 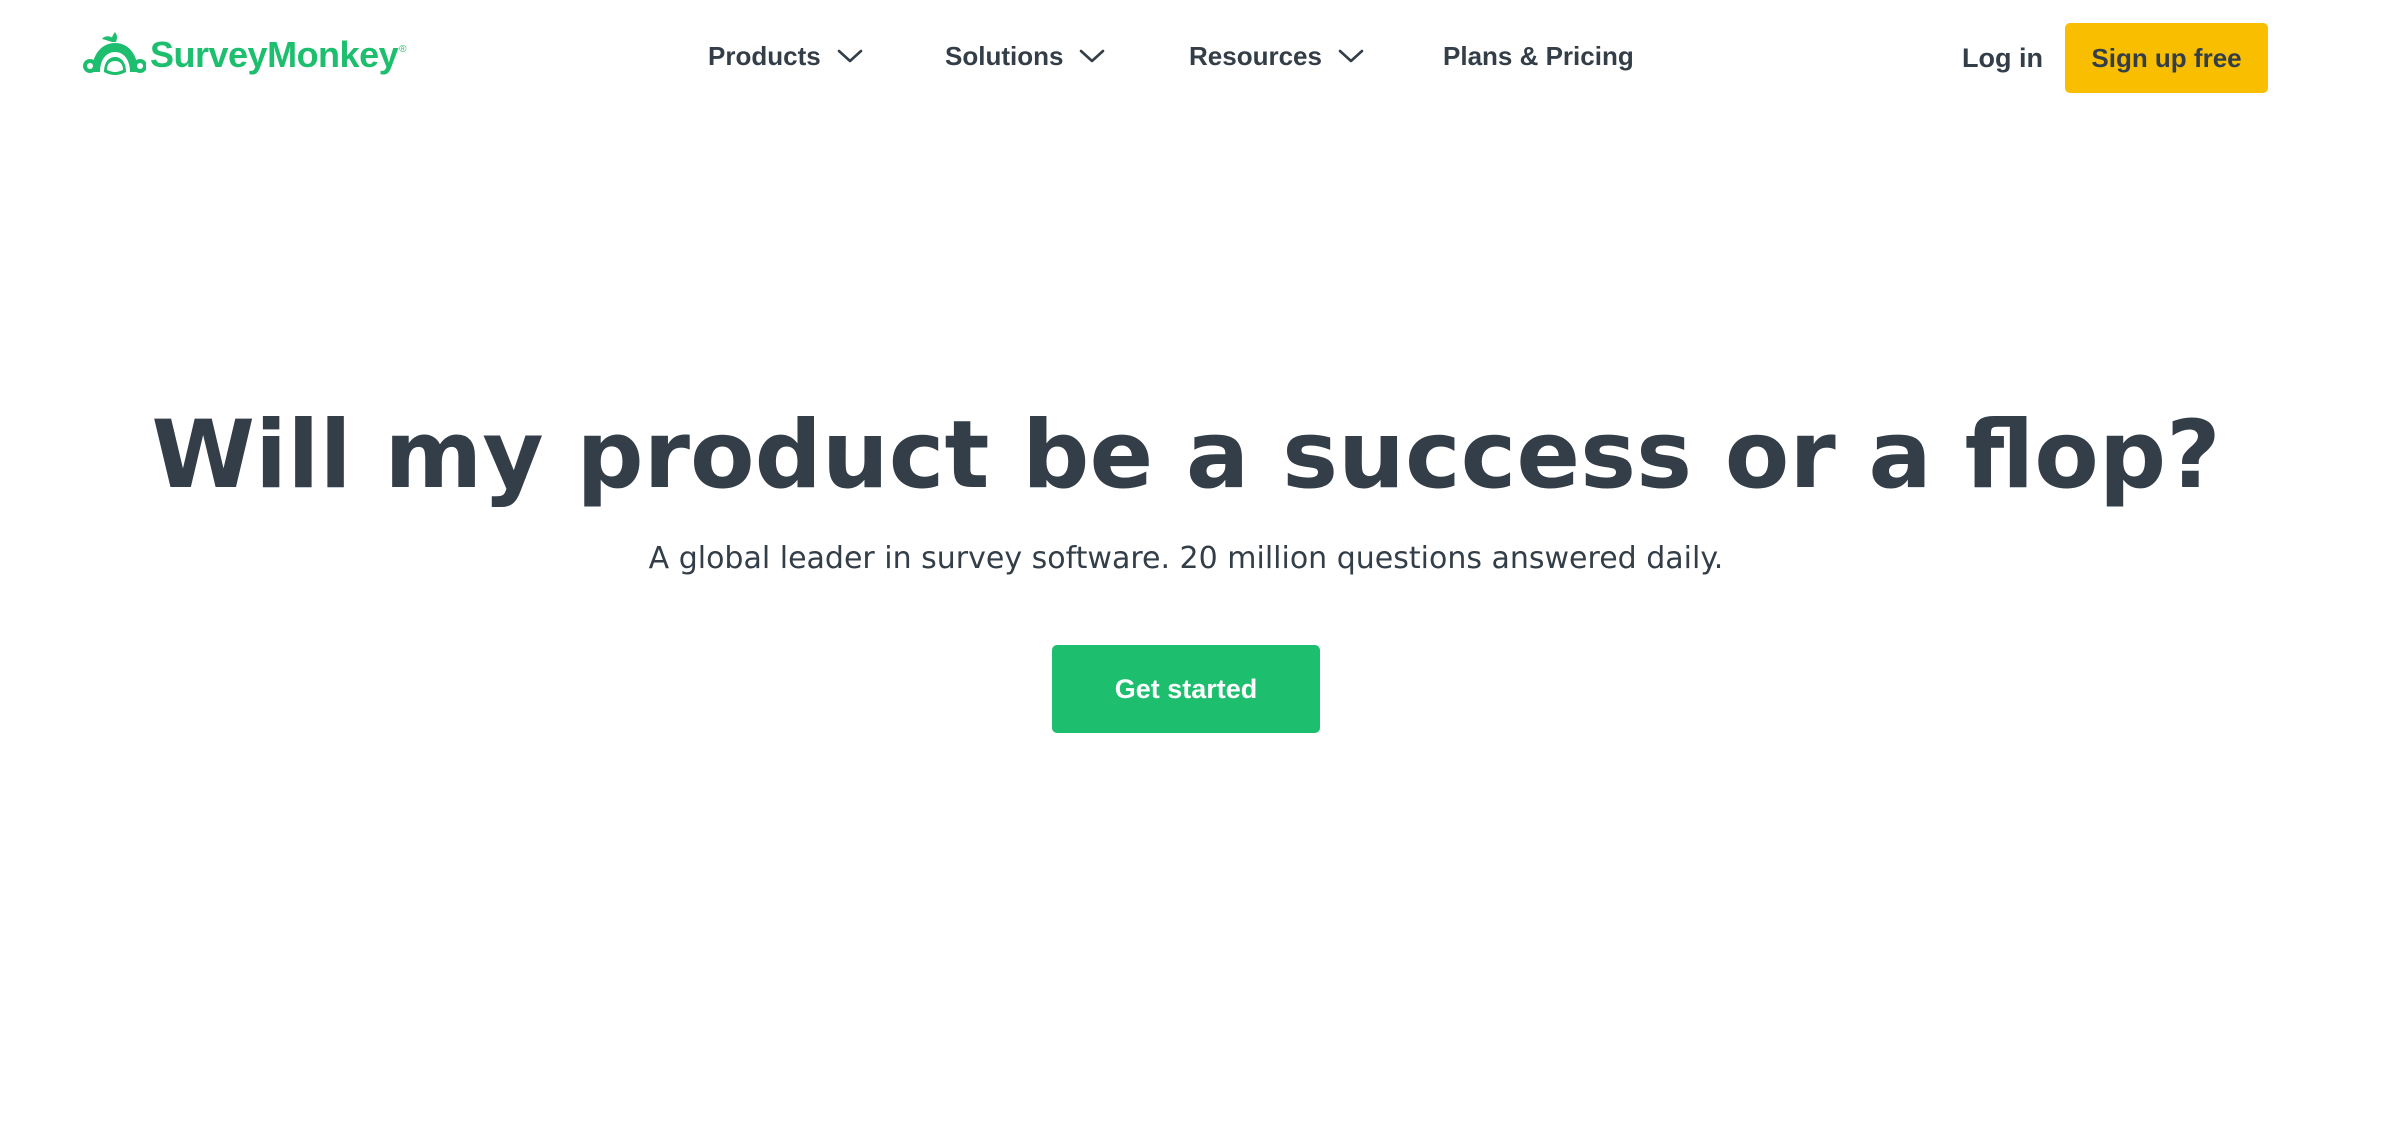 I want to click on surveymonkey-logo-link: SurveyMonkey ®, so click(x=244, y=55).